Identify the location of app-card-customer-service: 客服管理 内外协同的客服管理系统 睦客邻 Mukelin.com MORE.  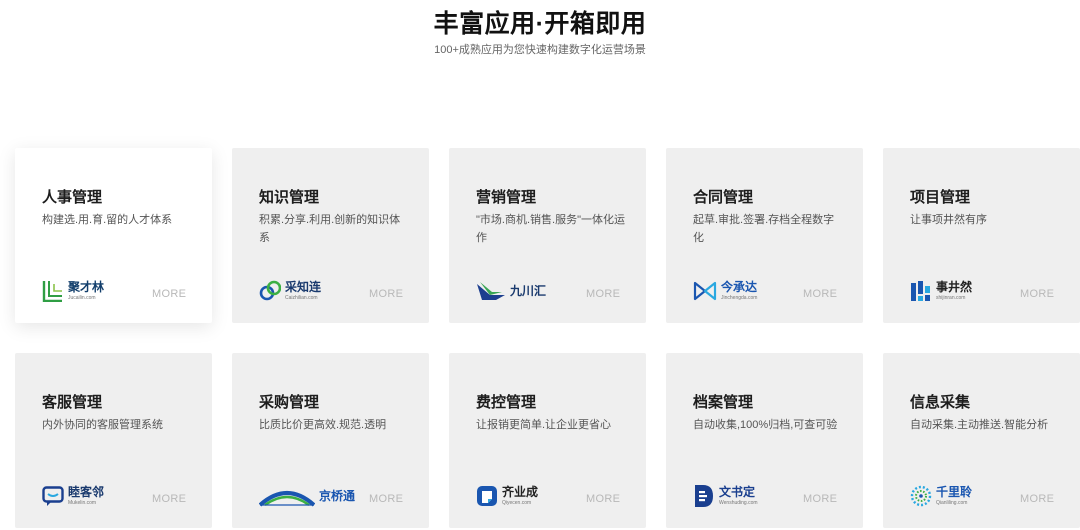
(113, 440).